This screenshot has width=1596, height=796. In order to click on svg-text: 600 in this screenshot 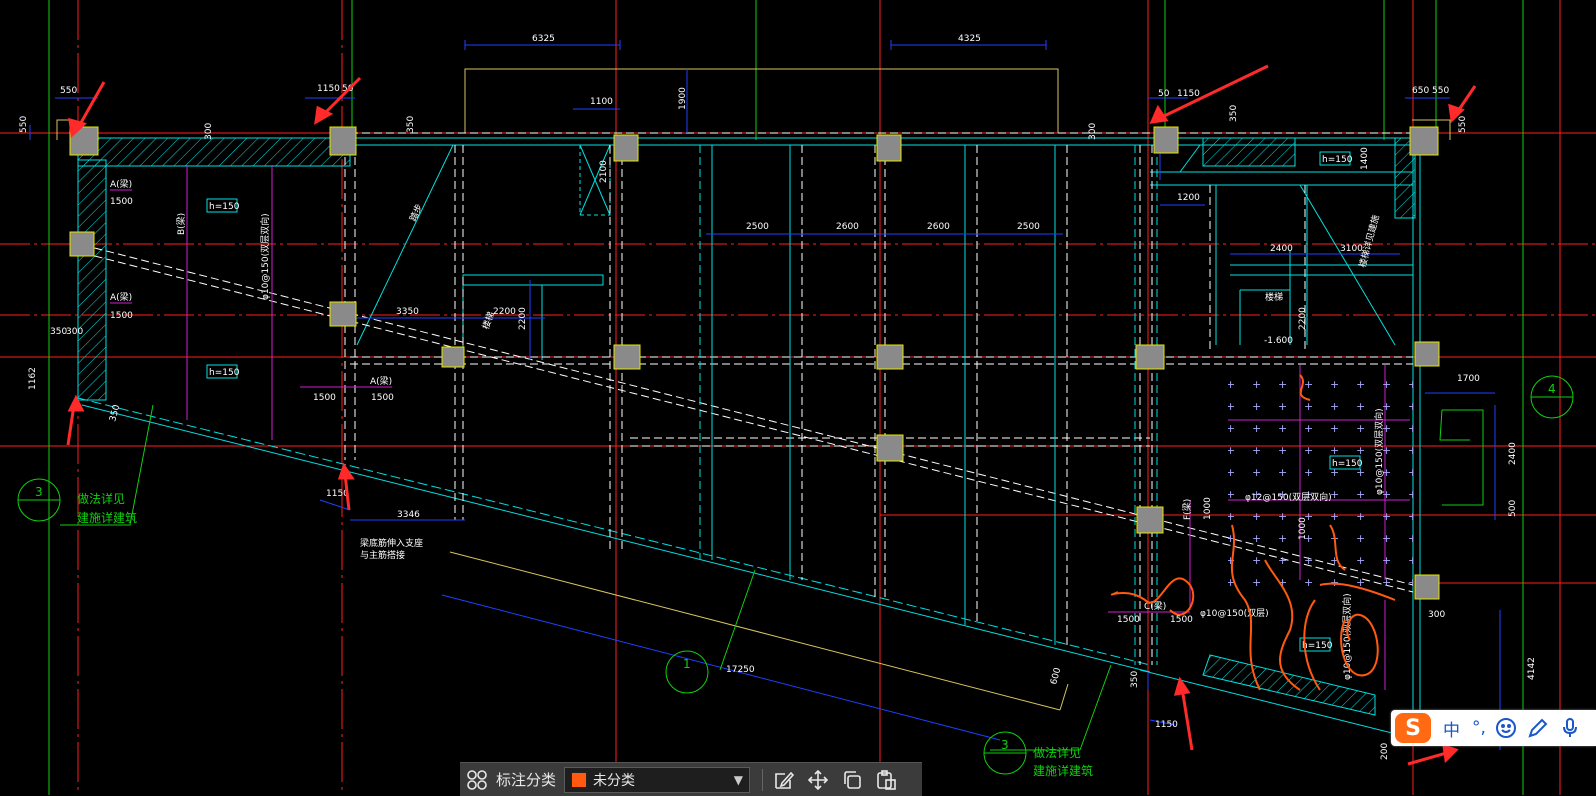, I will do `click(1056, 675)`.